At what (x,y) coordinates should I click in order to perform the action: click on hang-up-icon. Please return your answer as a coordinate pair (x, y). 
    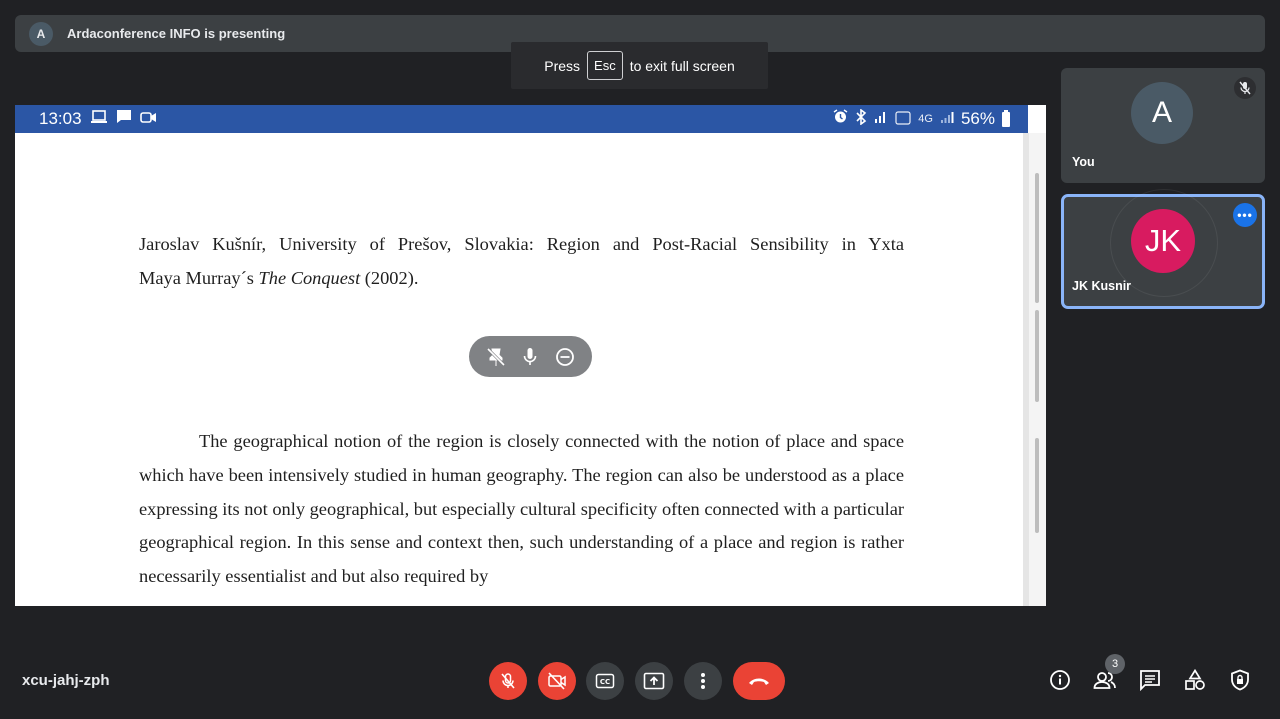
    Looking at the image, I should click on (759, 681).